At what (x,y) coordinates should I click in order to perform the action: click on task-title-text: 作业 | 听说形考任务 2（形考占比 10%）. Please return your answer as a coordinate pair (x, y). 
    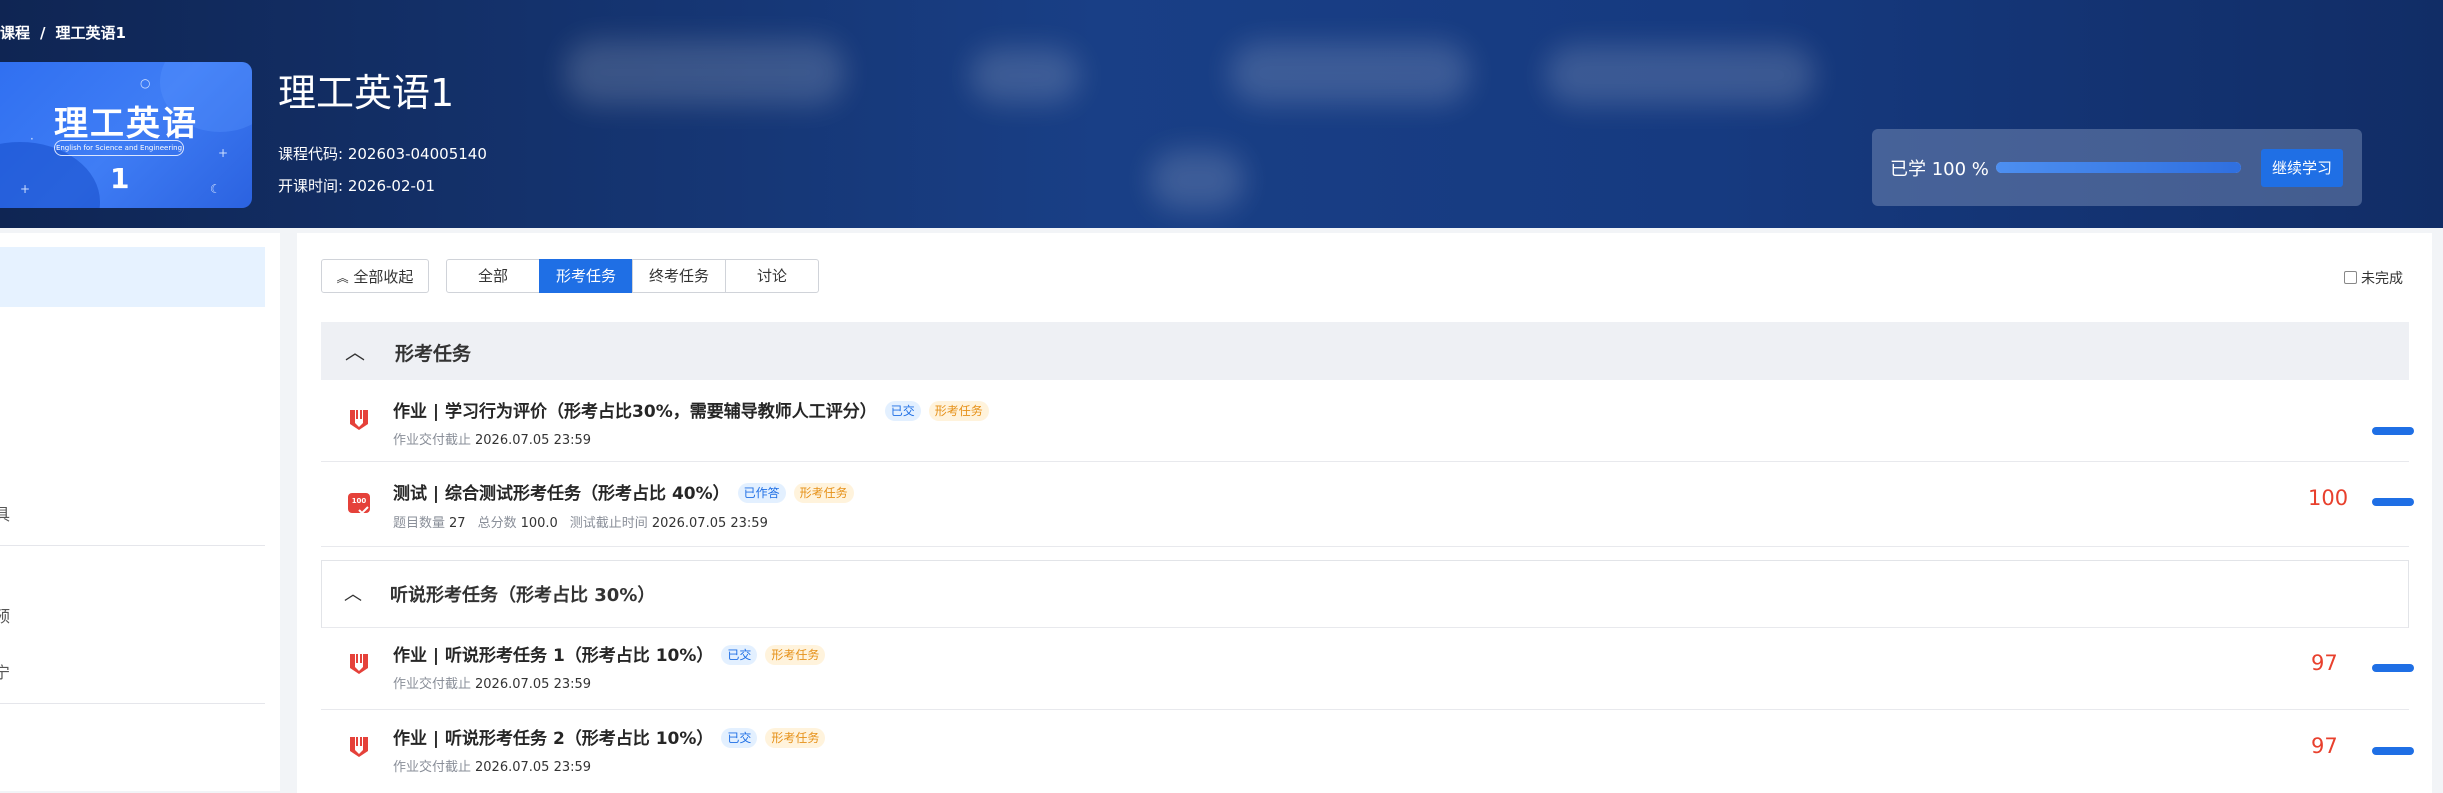
    Looking at the image, I should click on (553, 739).